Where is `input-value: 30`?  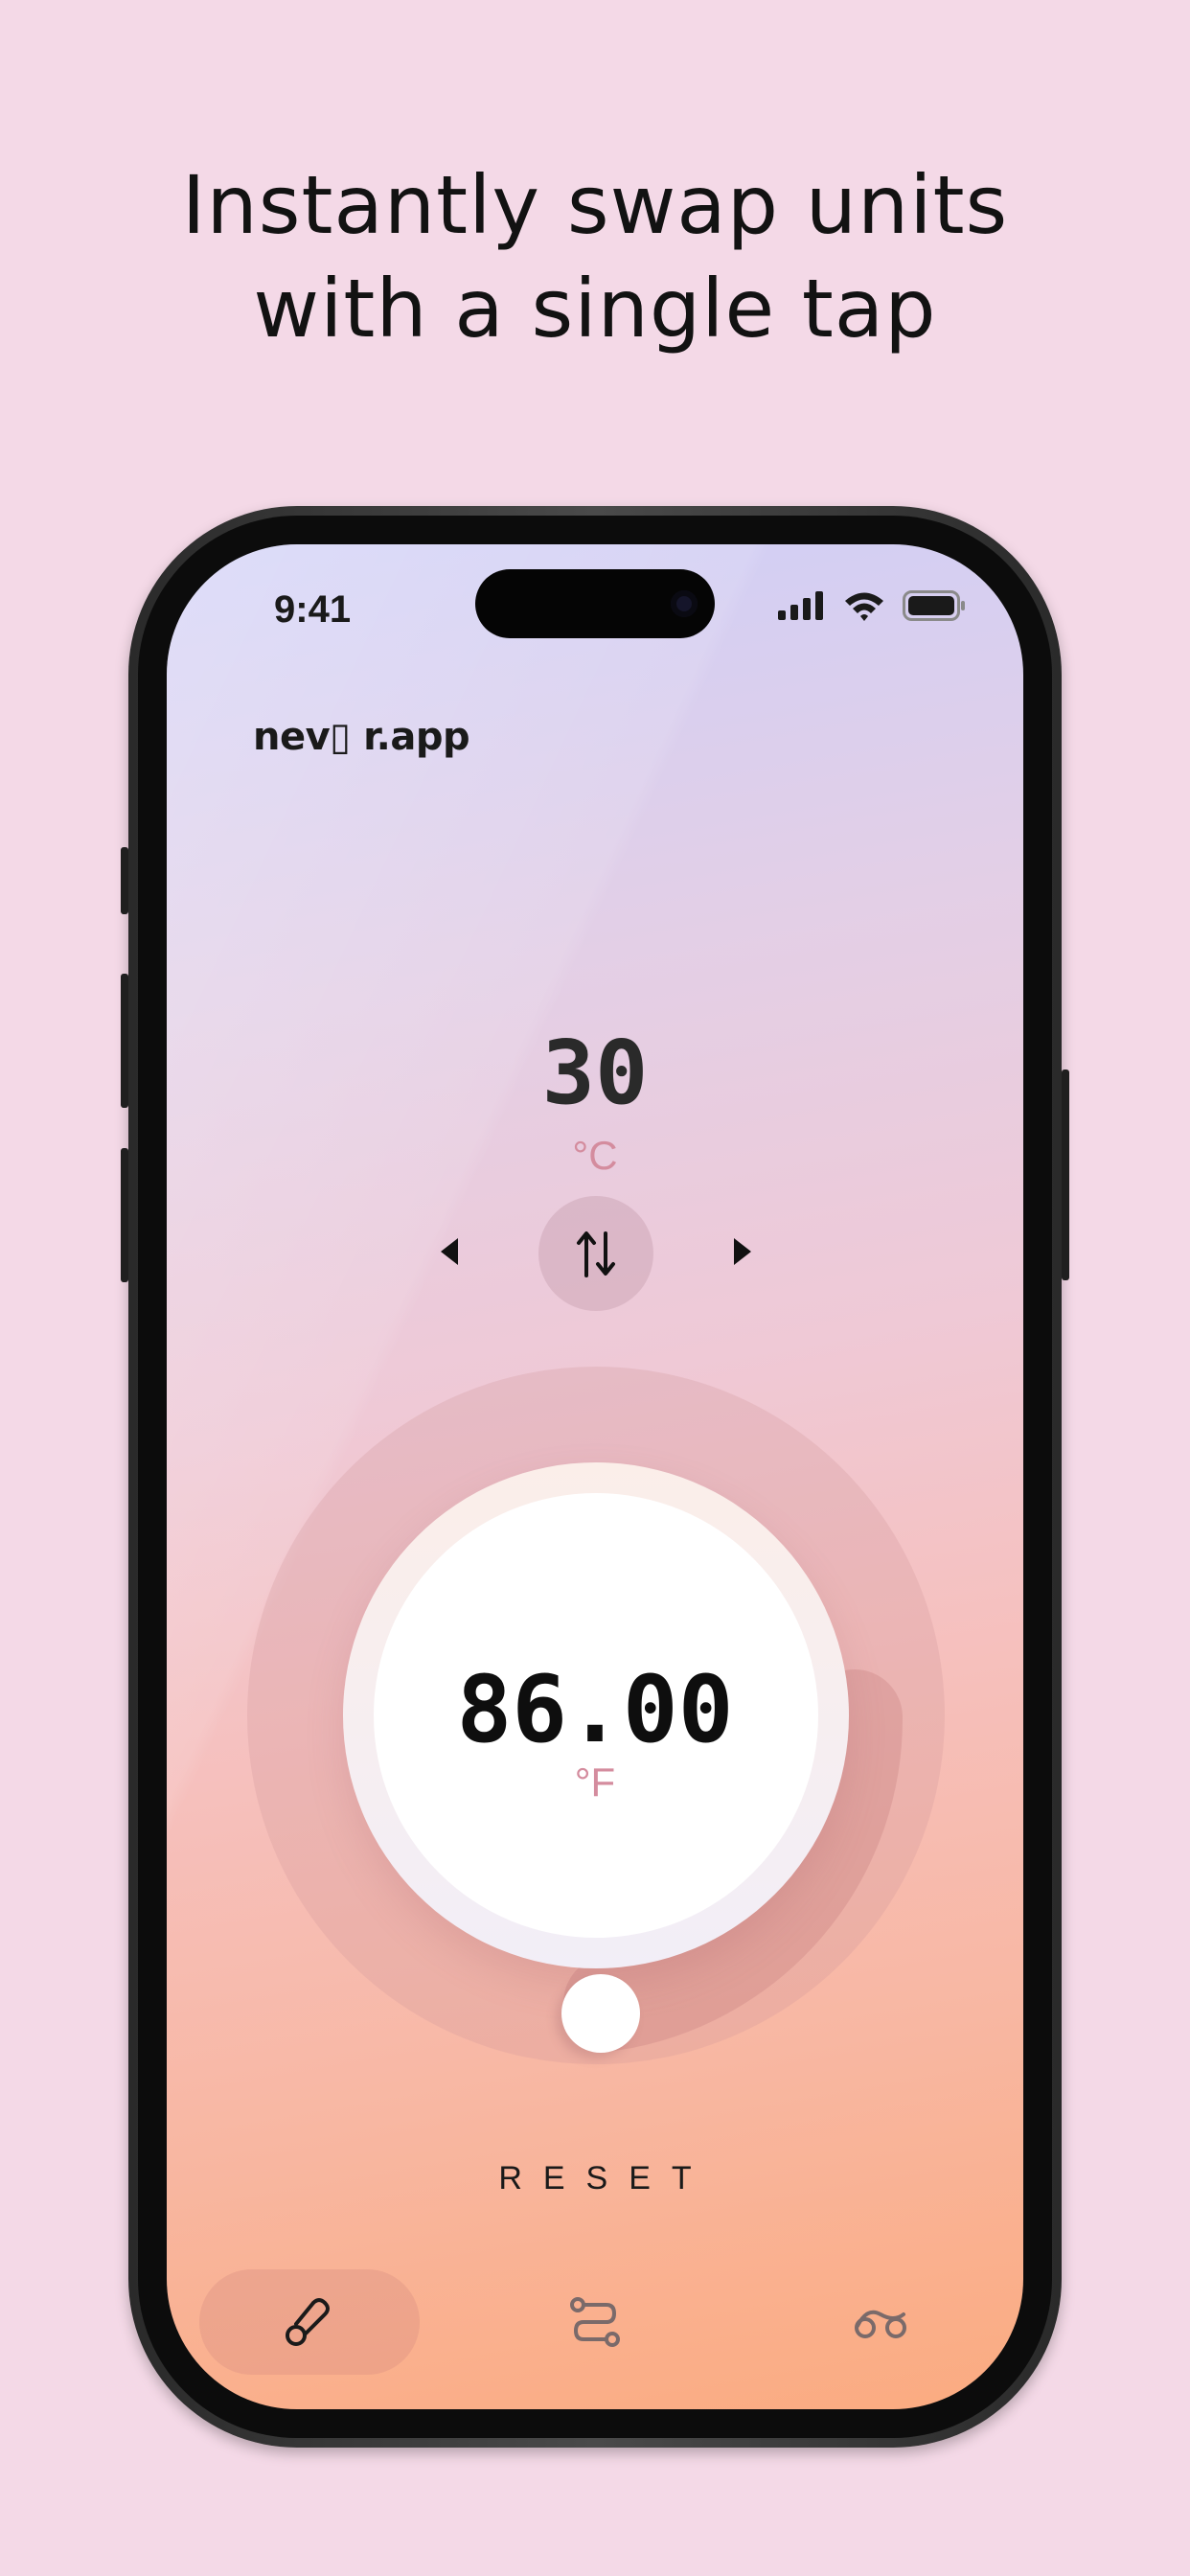
input-value: 30 is located at coordinates (595, 1073).